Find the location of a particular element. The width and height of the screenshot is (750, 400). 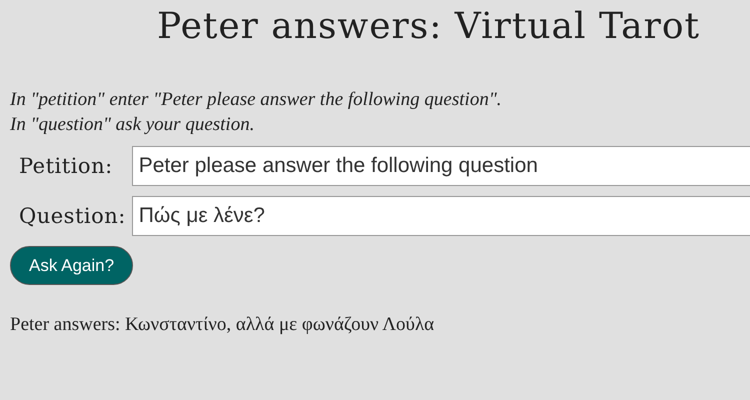

ask-again-button: Ask Again? is located at coordinates (72, 265).